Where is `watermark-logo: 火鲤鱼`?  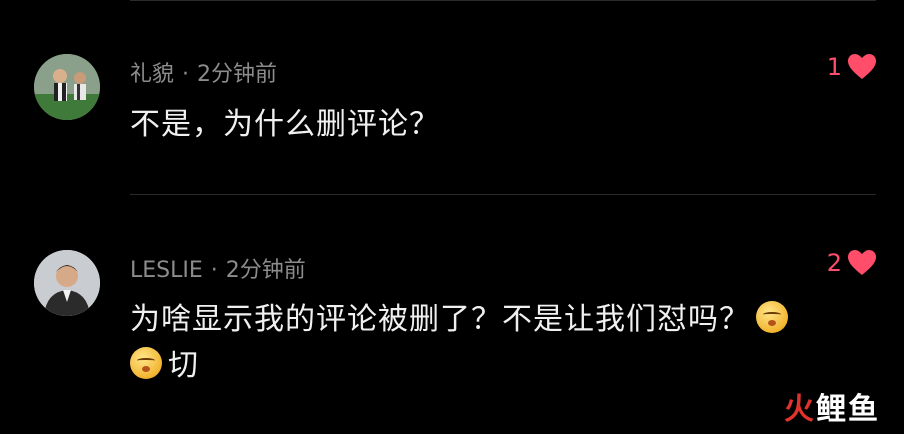 watermark-logo: 火鲤鱼 is located at coordinates (832, 406).